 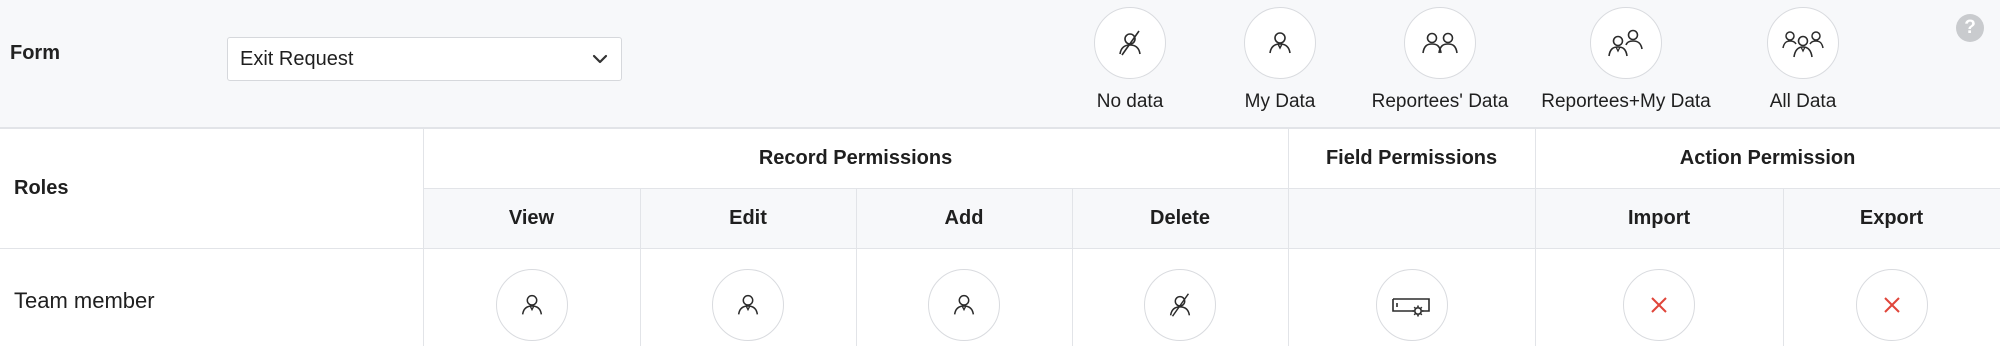 I want to click on field-permission-cell, so click(x=1411, y=297).